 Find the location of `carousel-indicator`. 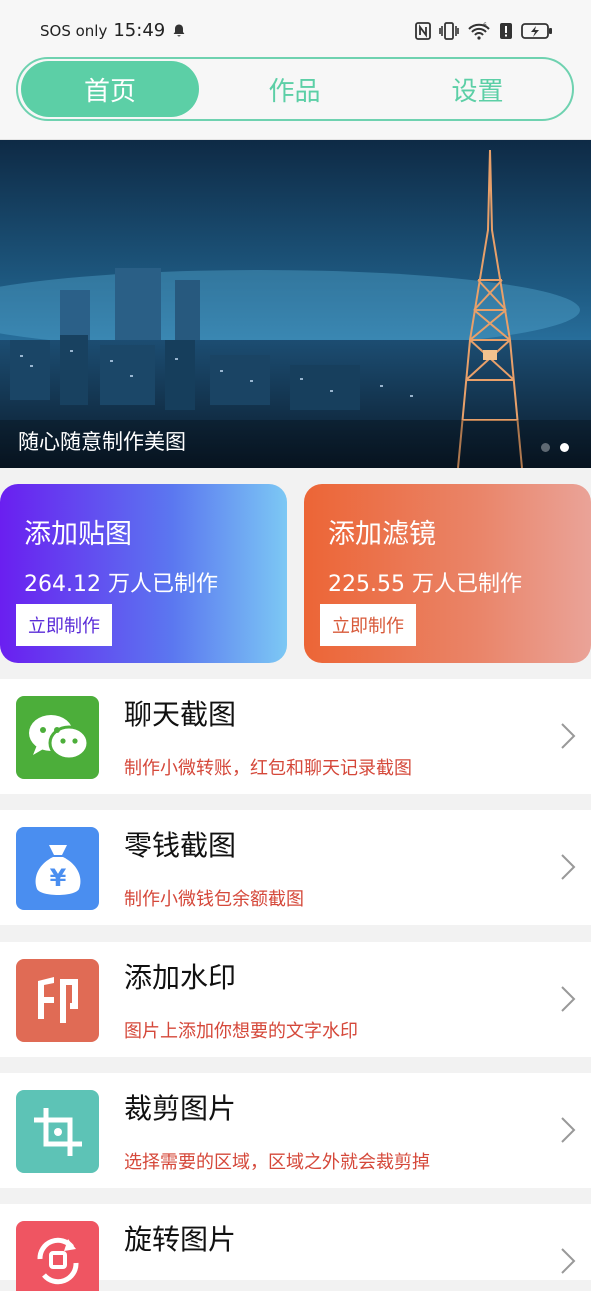

carousel-indicator is located at coordinates (555, 447).